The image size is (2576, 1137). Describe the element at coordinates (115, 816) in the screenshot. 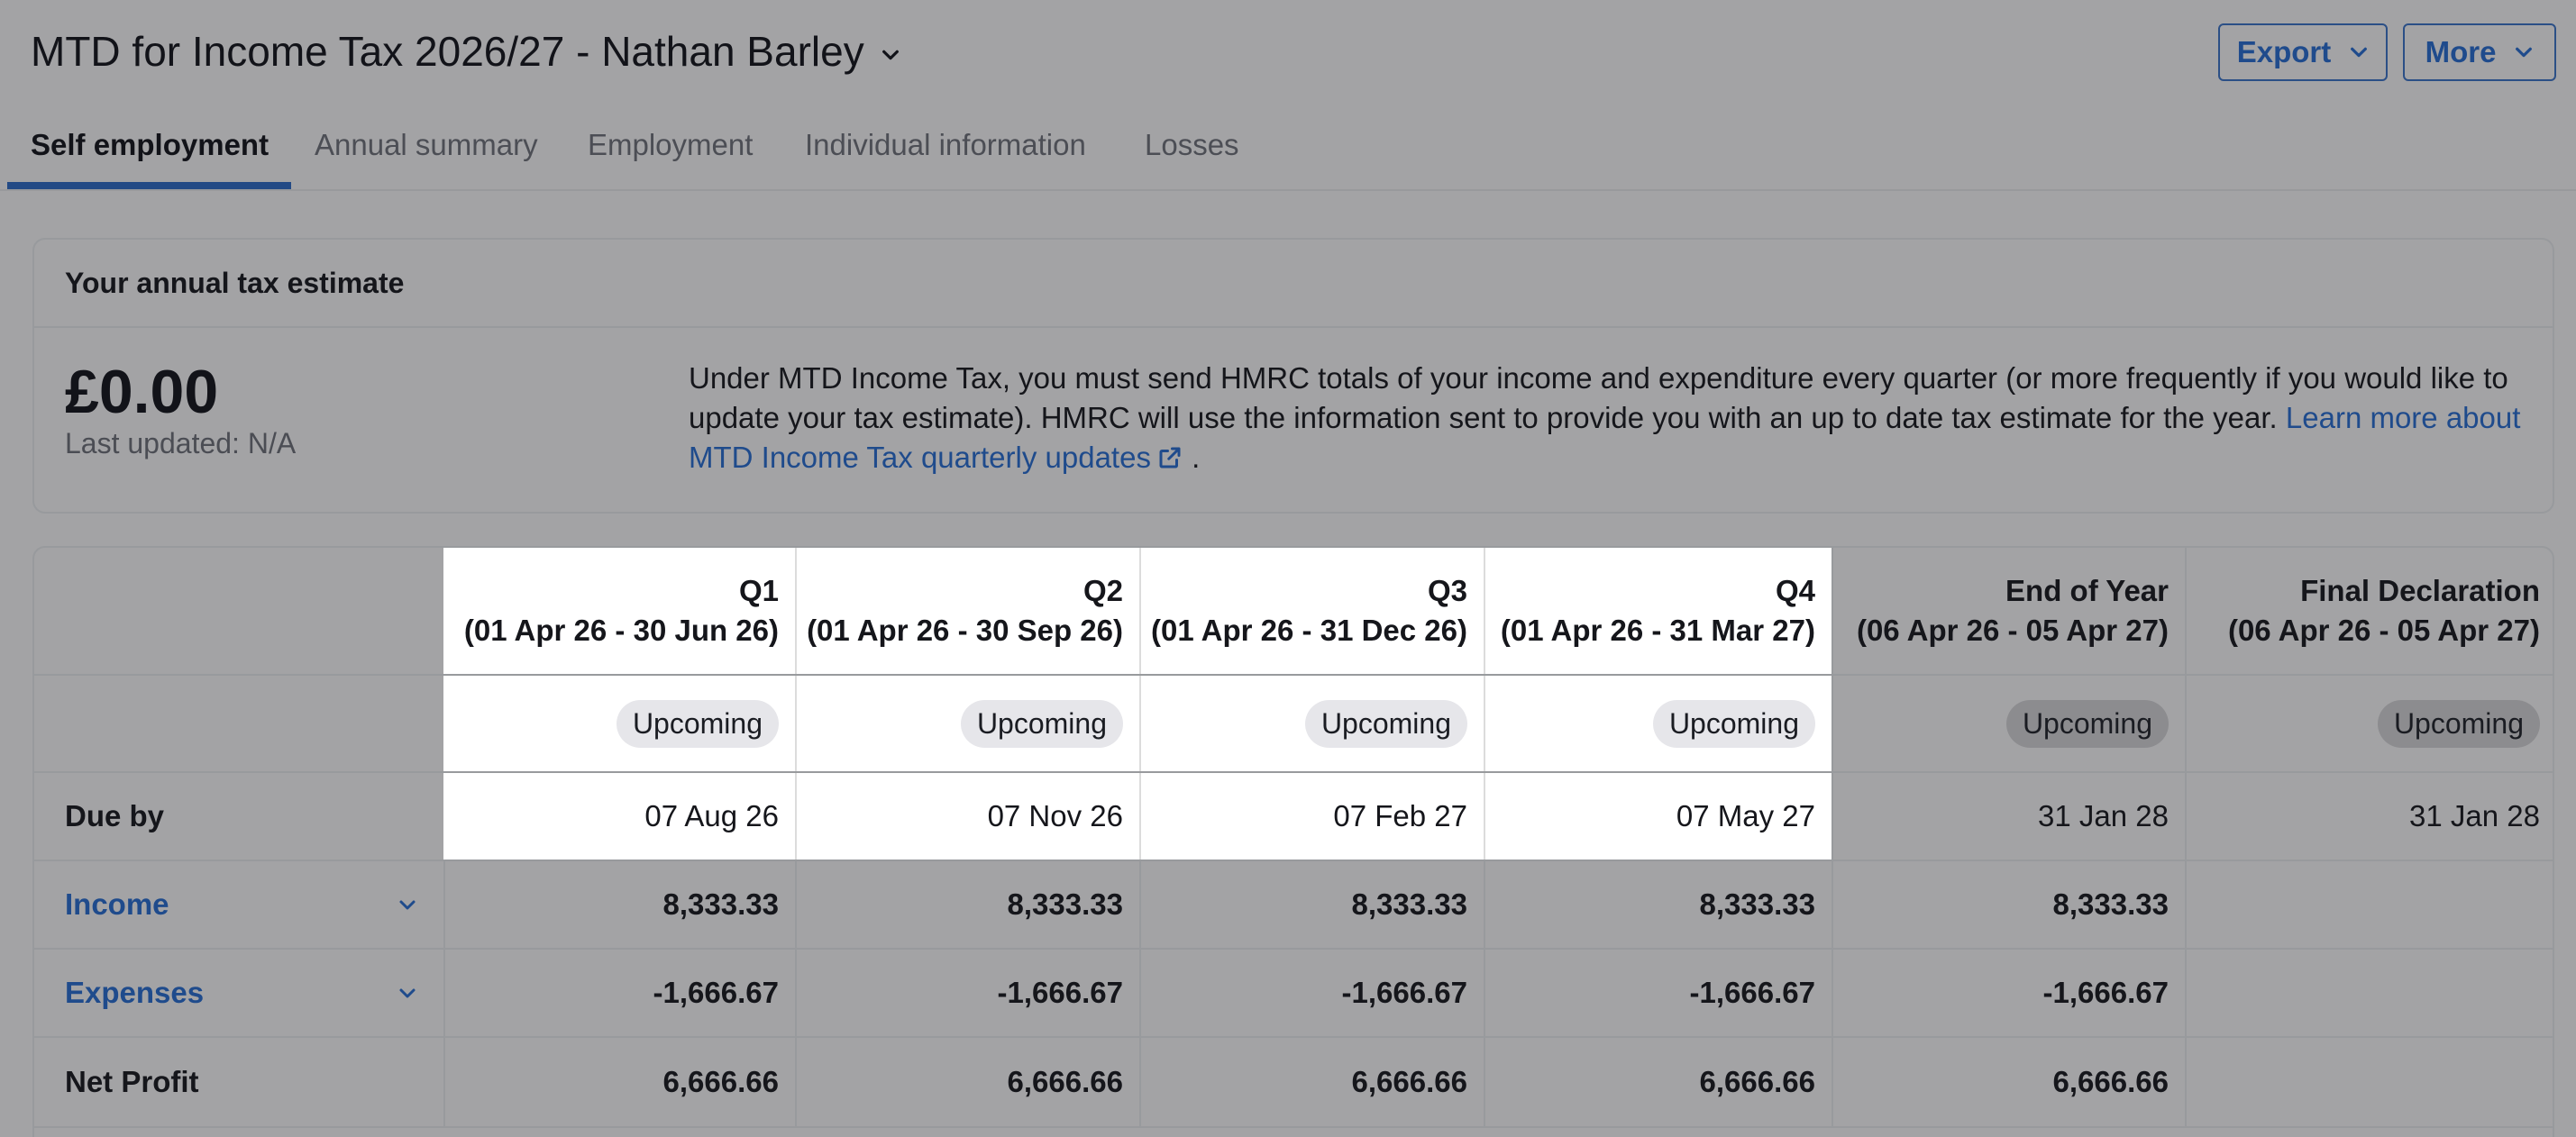

I see `due-by-label: Due by` at that location.